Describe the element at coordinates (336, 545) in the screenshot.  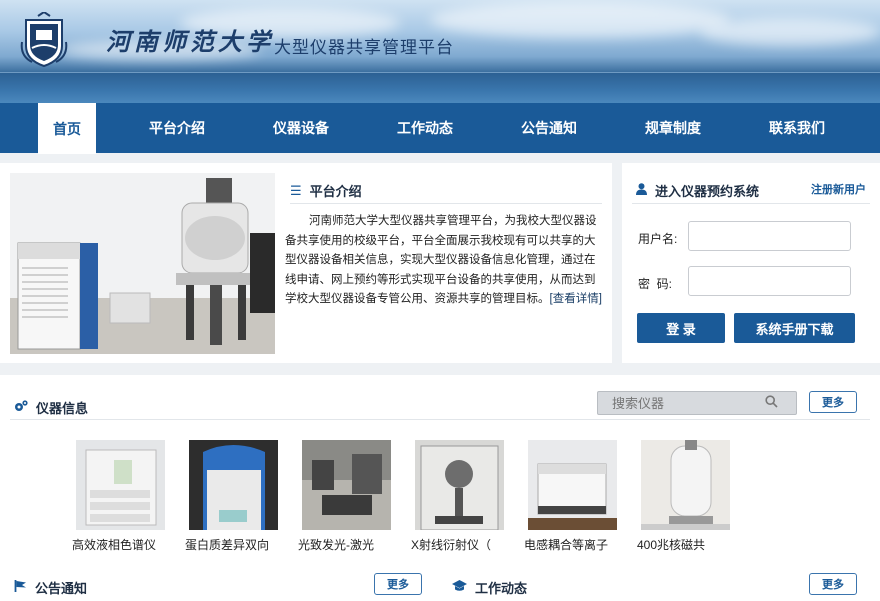
I see `instrument-name: 光致发光-激光` at that location.